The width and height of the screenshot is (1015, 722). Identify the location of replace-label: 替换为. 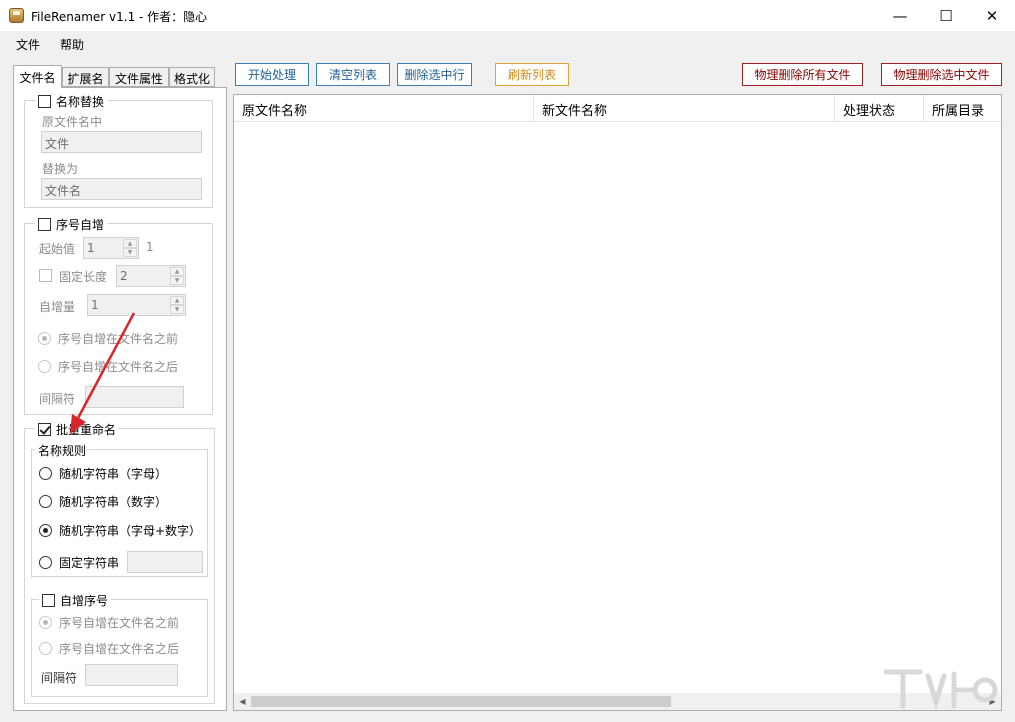
(60, 169).